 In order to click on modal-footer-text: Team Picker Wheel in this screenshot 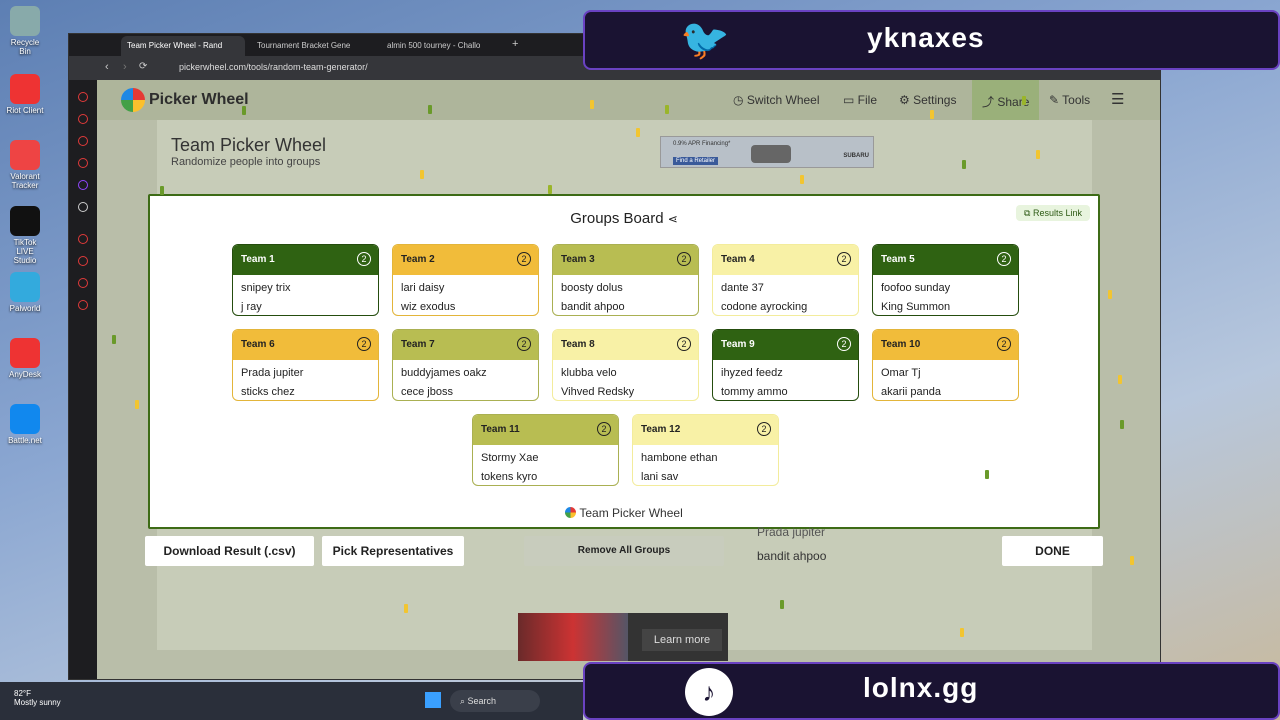, I will do `click(631, 513)`.